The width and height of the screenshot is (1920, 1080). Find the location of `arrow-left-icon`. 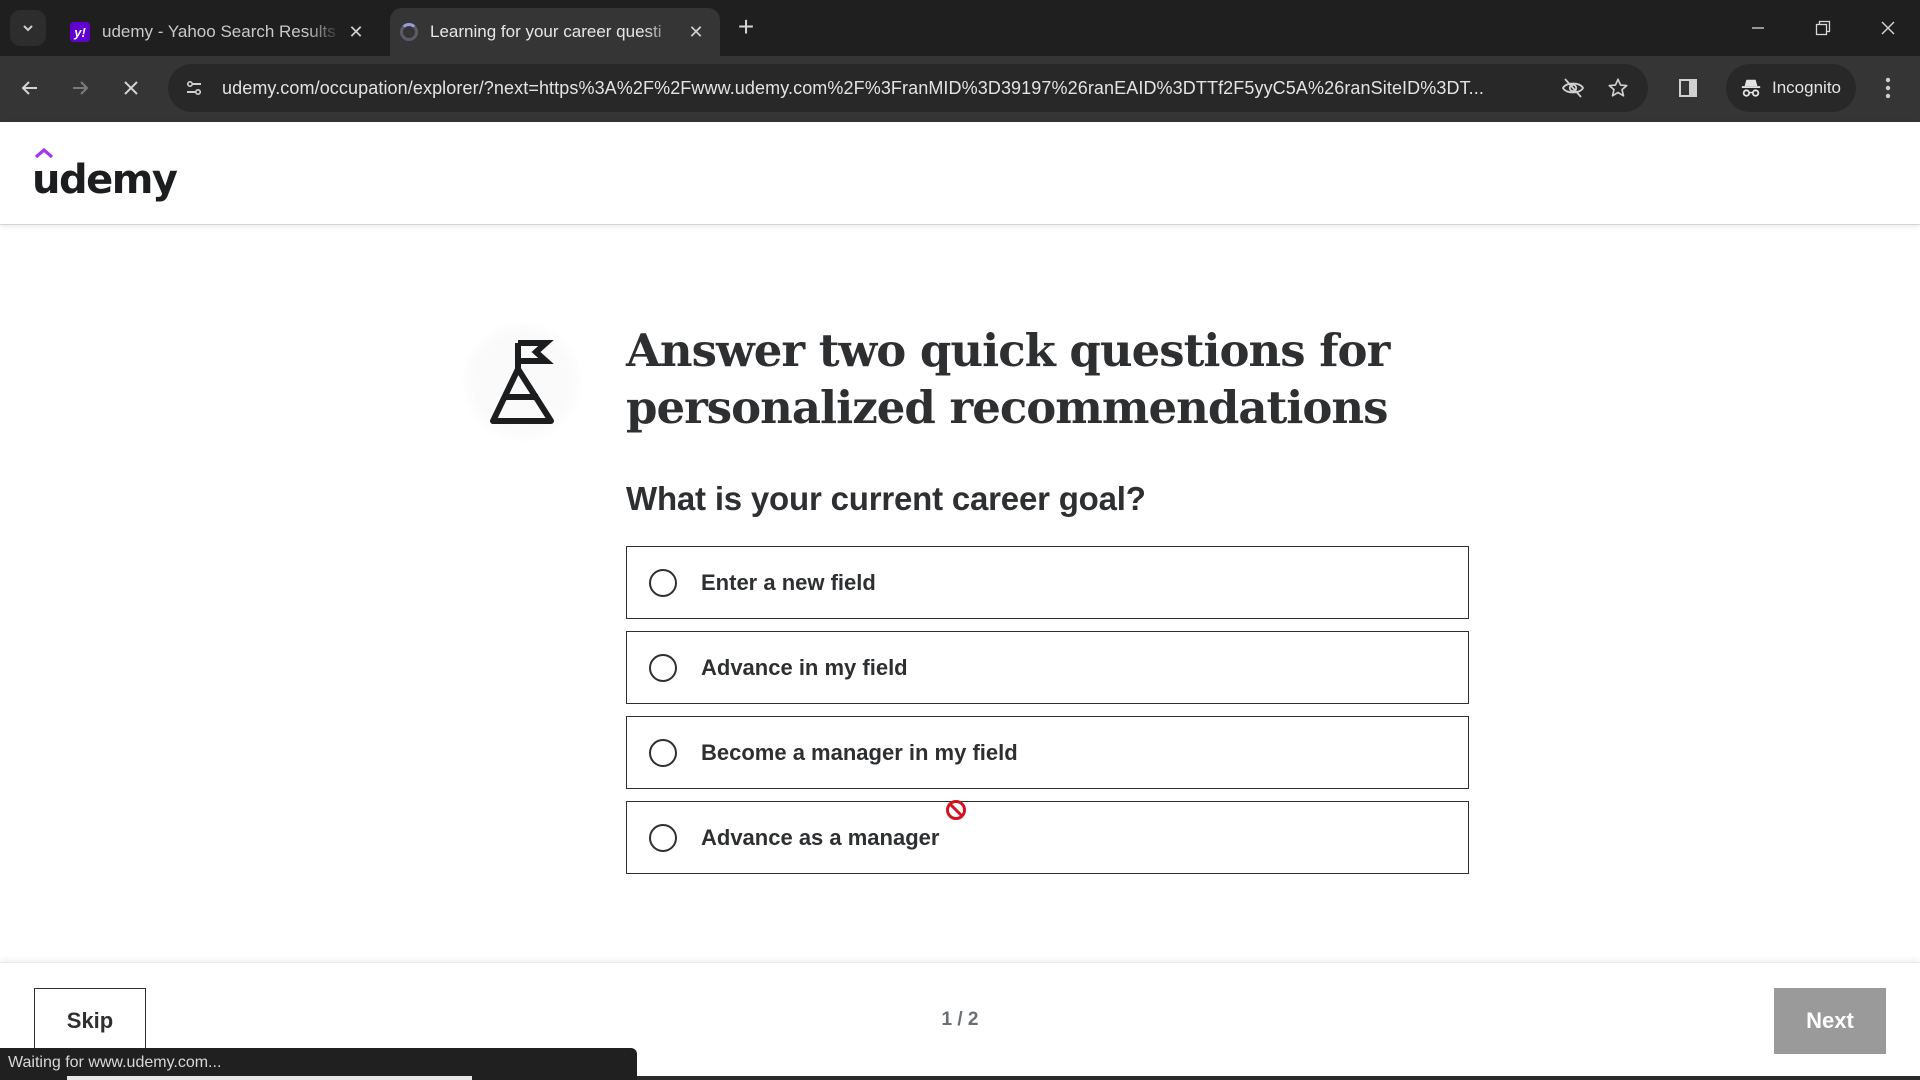

arrow-left-icon is located at coordinates (29, 88).